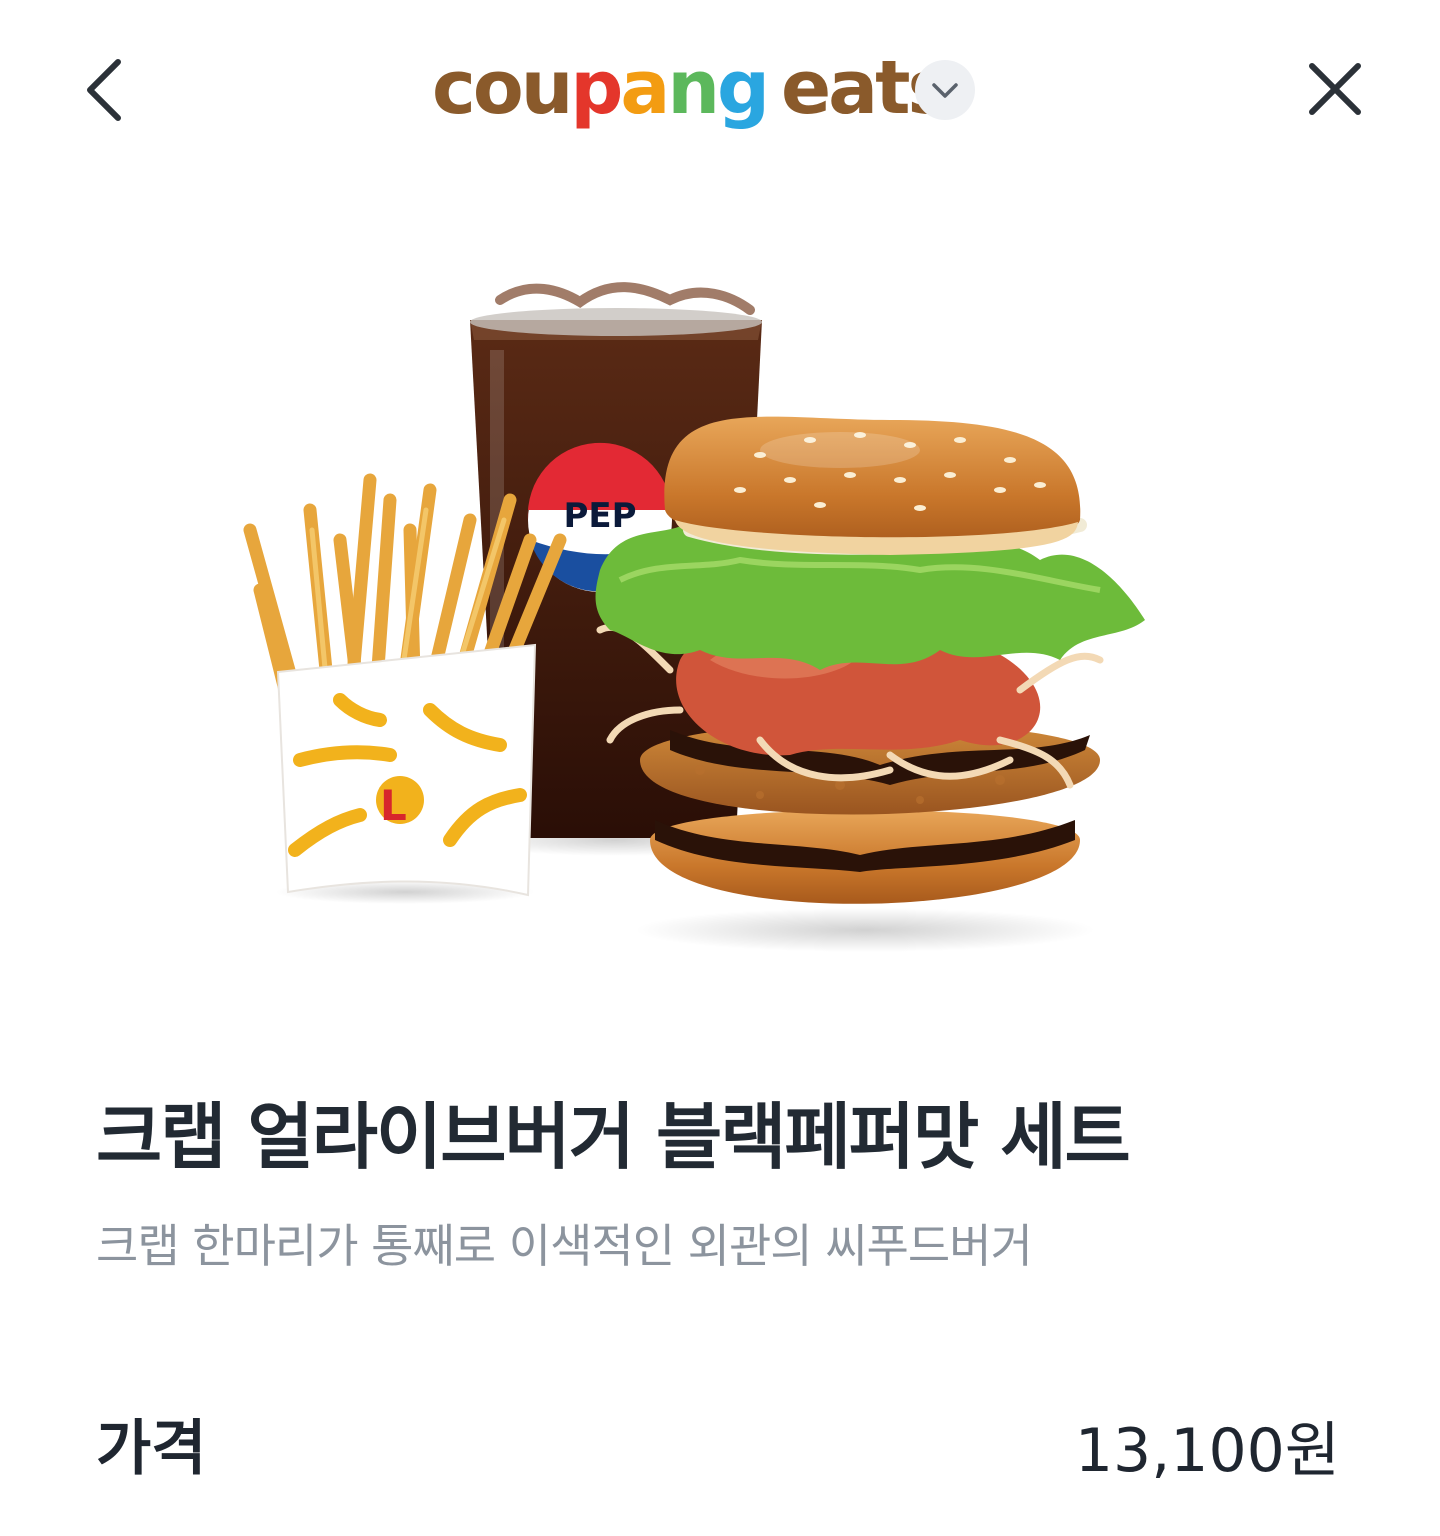 The width and height of the screenshot is (1440, 1536). Describe the element at coordinates (613, 1137) in the screenshot. I see `product-title: 크랩 얼라이브버거 블랙페퍼맛 세트` at that location.